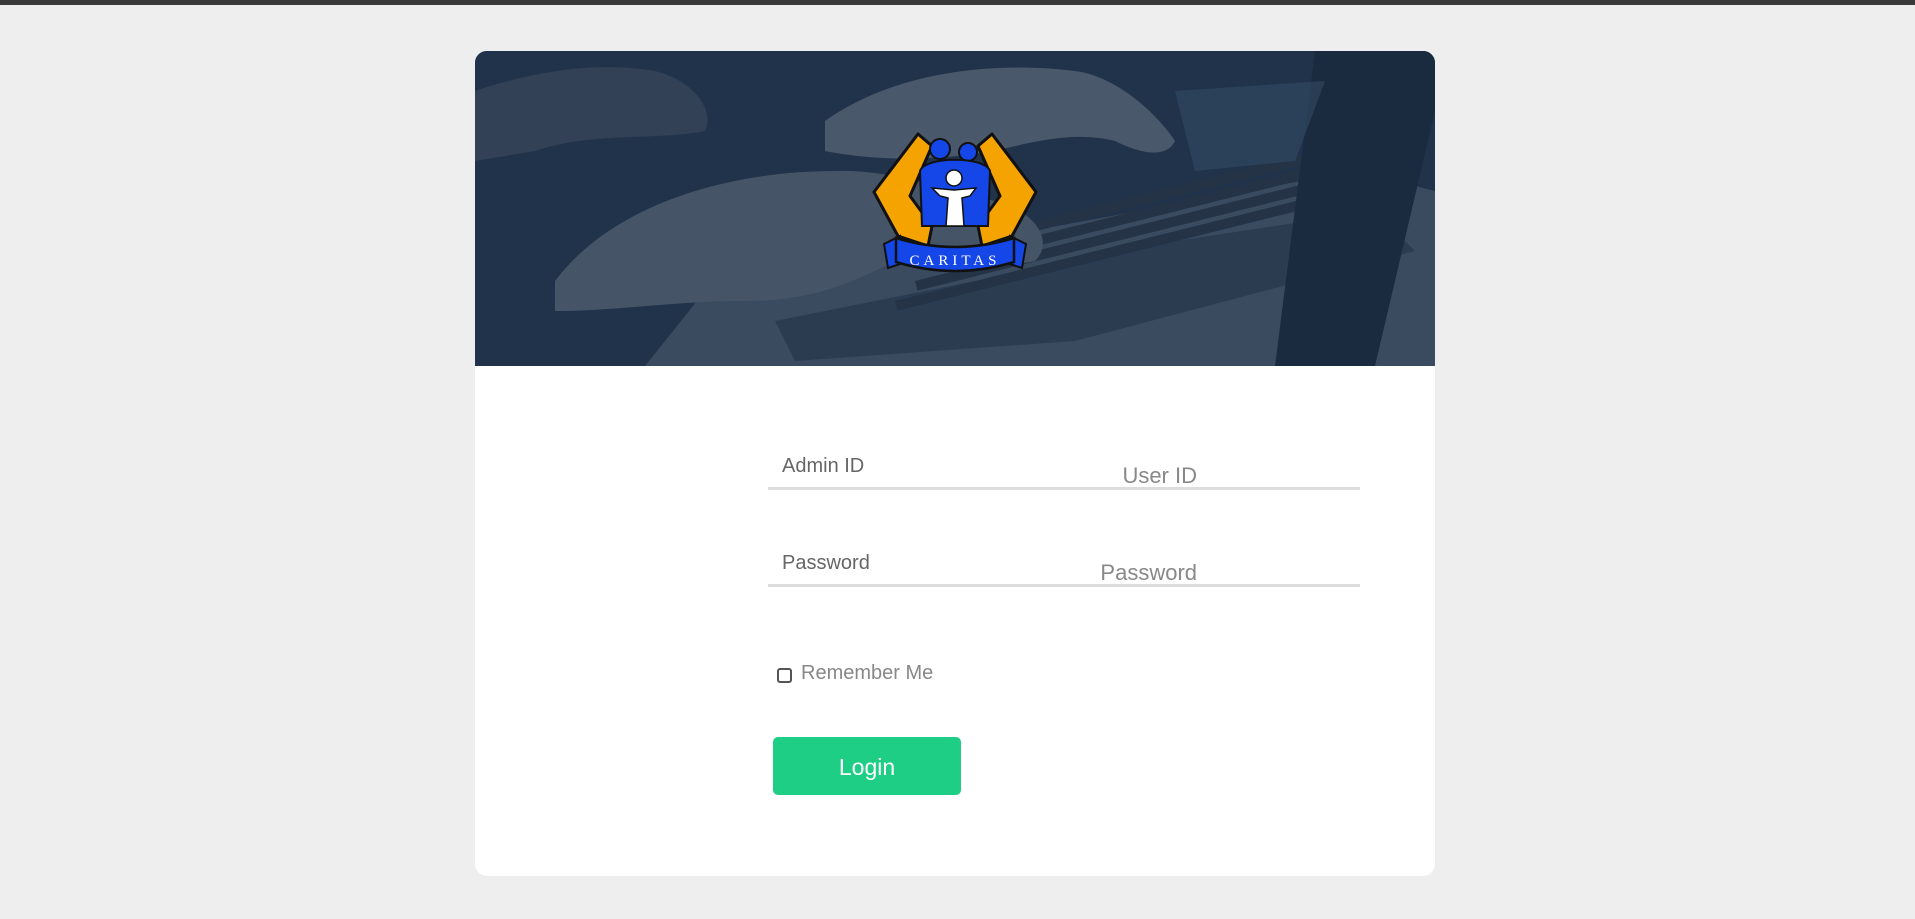  Describe the element at coordinates (1064, 468) in the screenshot. I see `user-id-input` at that location.